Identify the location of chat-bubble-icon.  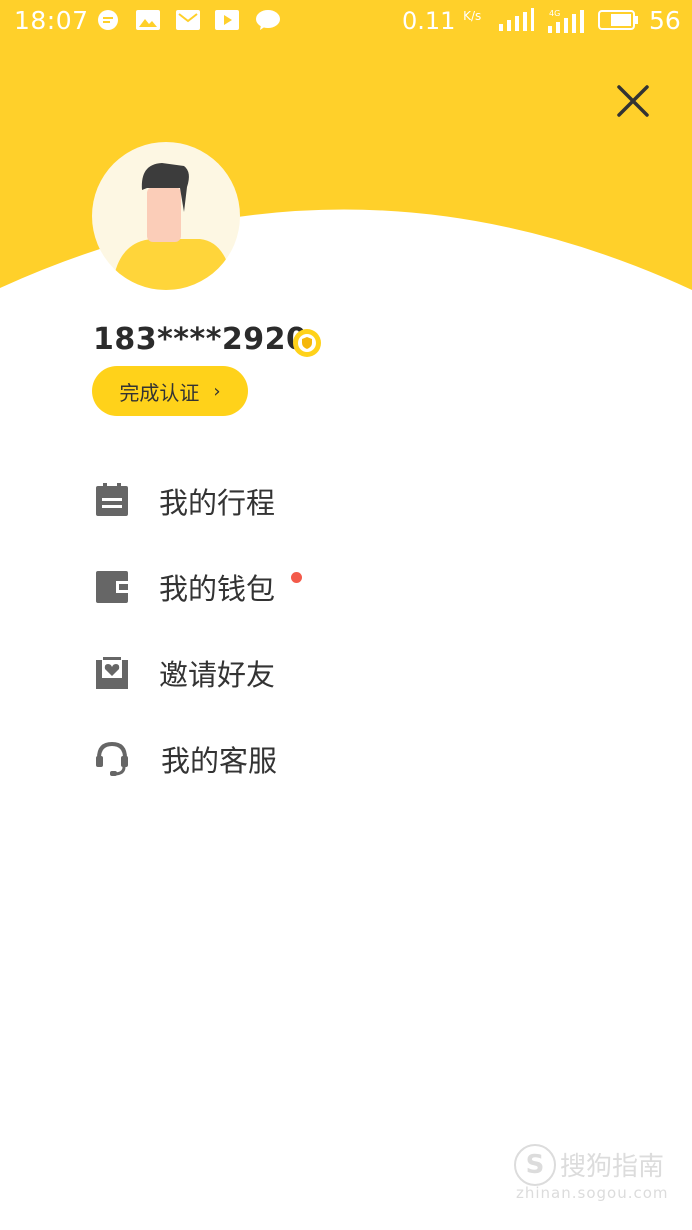
(108, 20).